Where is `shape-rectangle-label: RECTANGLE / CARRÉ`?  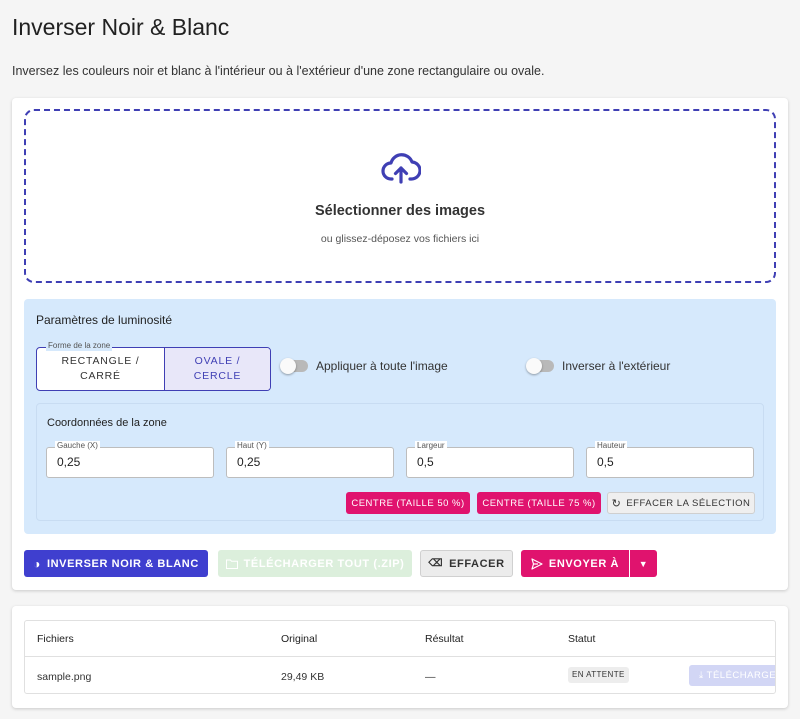 shape-rectangle-label: RECTANGLE / CARRÉ is located at coordinates (100, 368).